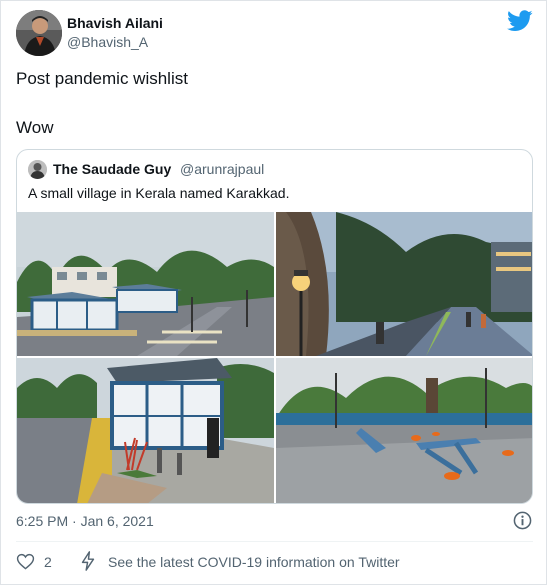  Describe the element at coordinates (115, 23) in the screenshot. I see `author-name: Bhavish Ailani` at that location.